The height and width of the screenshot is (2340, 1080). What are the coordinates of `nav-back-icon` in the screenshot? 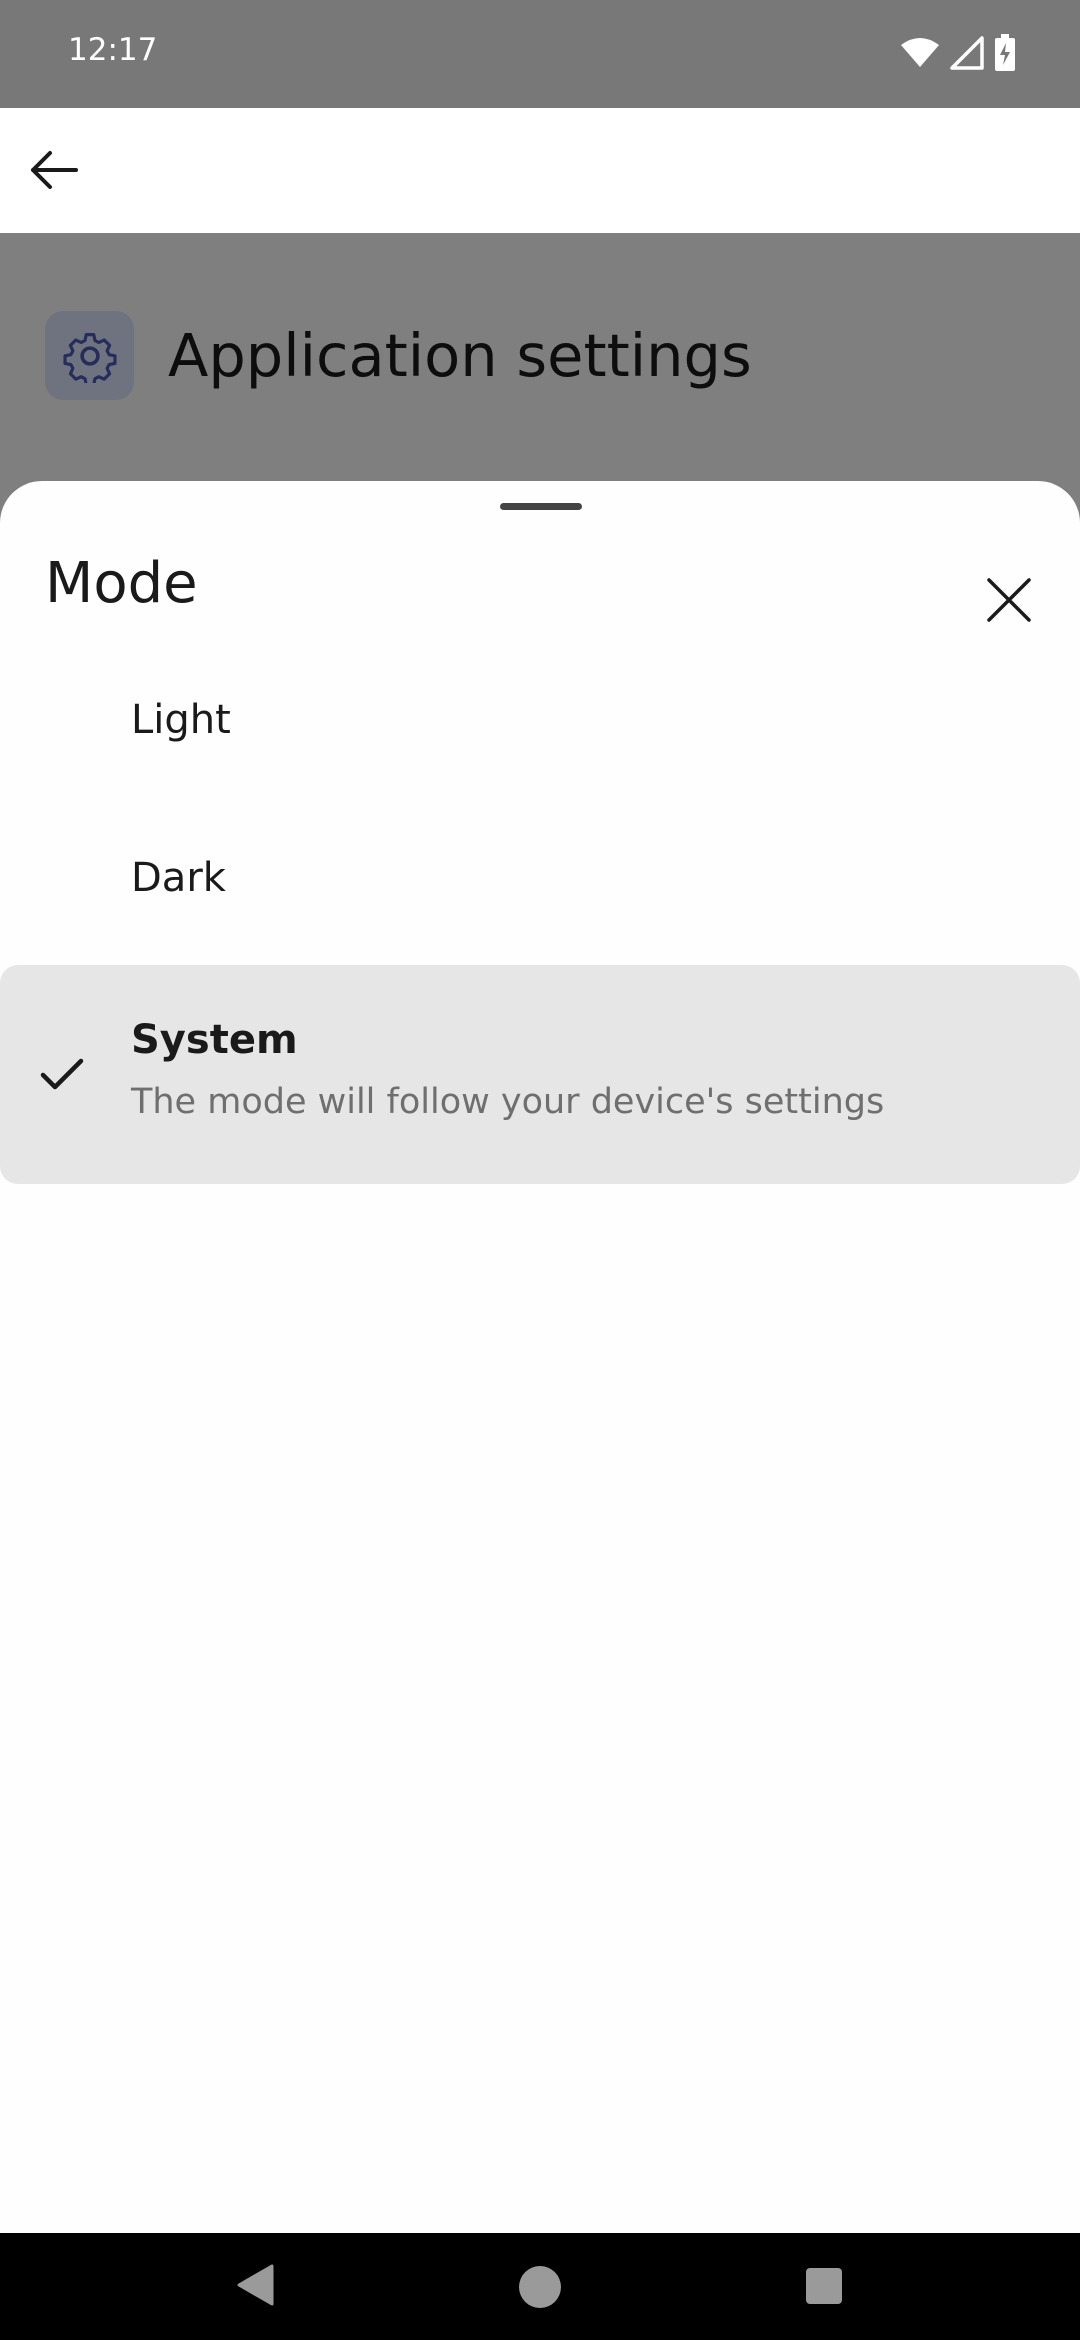 It's located at (255, 2285).